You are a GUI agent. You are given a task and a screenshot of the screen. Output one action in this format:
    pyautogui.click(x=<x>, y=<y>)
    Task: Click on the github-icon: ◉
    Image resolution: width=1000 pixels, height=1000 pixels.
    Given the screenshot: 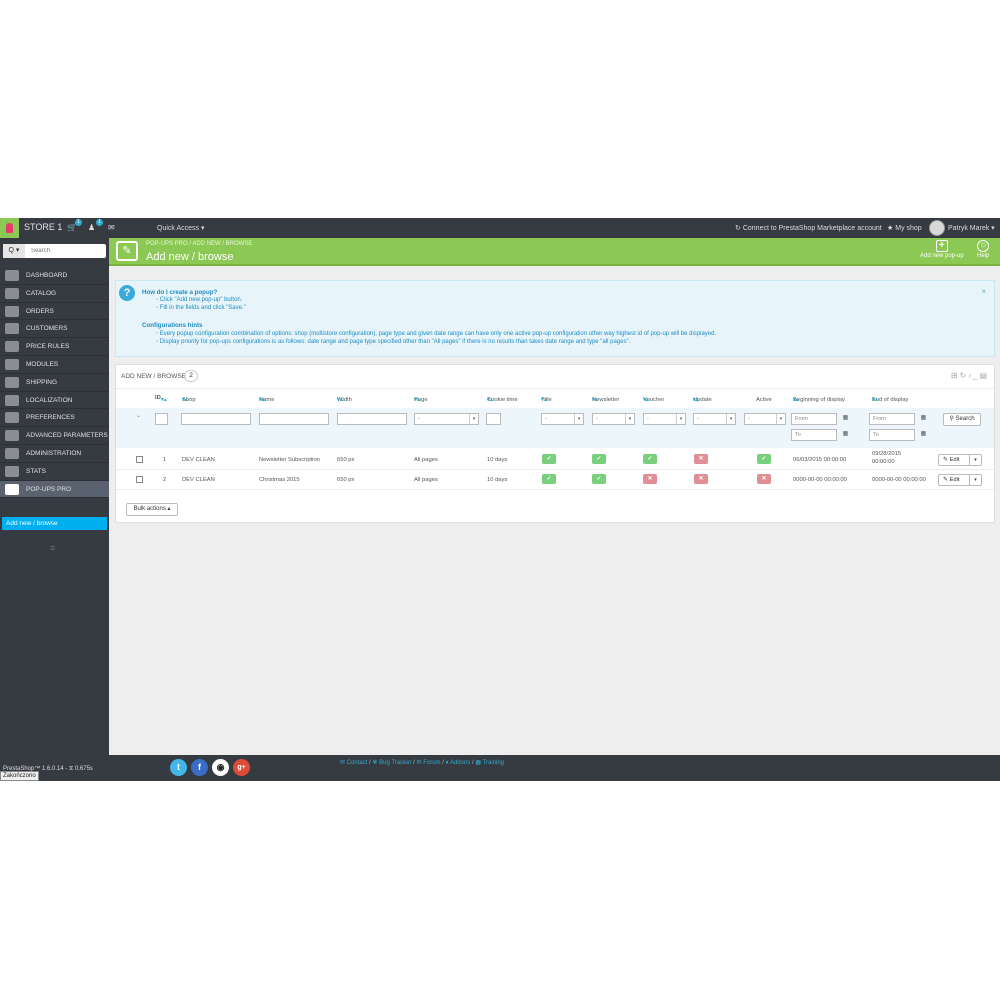 What is the action you would take?
    pyautogui.click(x=220, y=767)
    